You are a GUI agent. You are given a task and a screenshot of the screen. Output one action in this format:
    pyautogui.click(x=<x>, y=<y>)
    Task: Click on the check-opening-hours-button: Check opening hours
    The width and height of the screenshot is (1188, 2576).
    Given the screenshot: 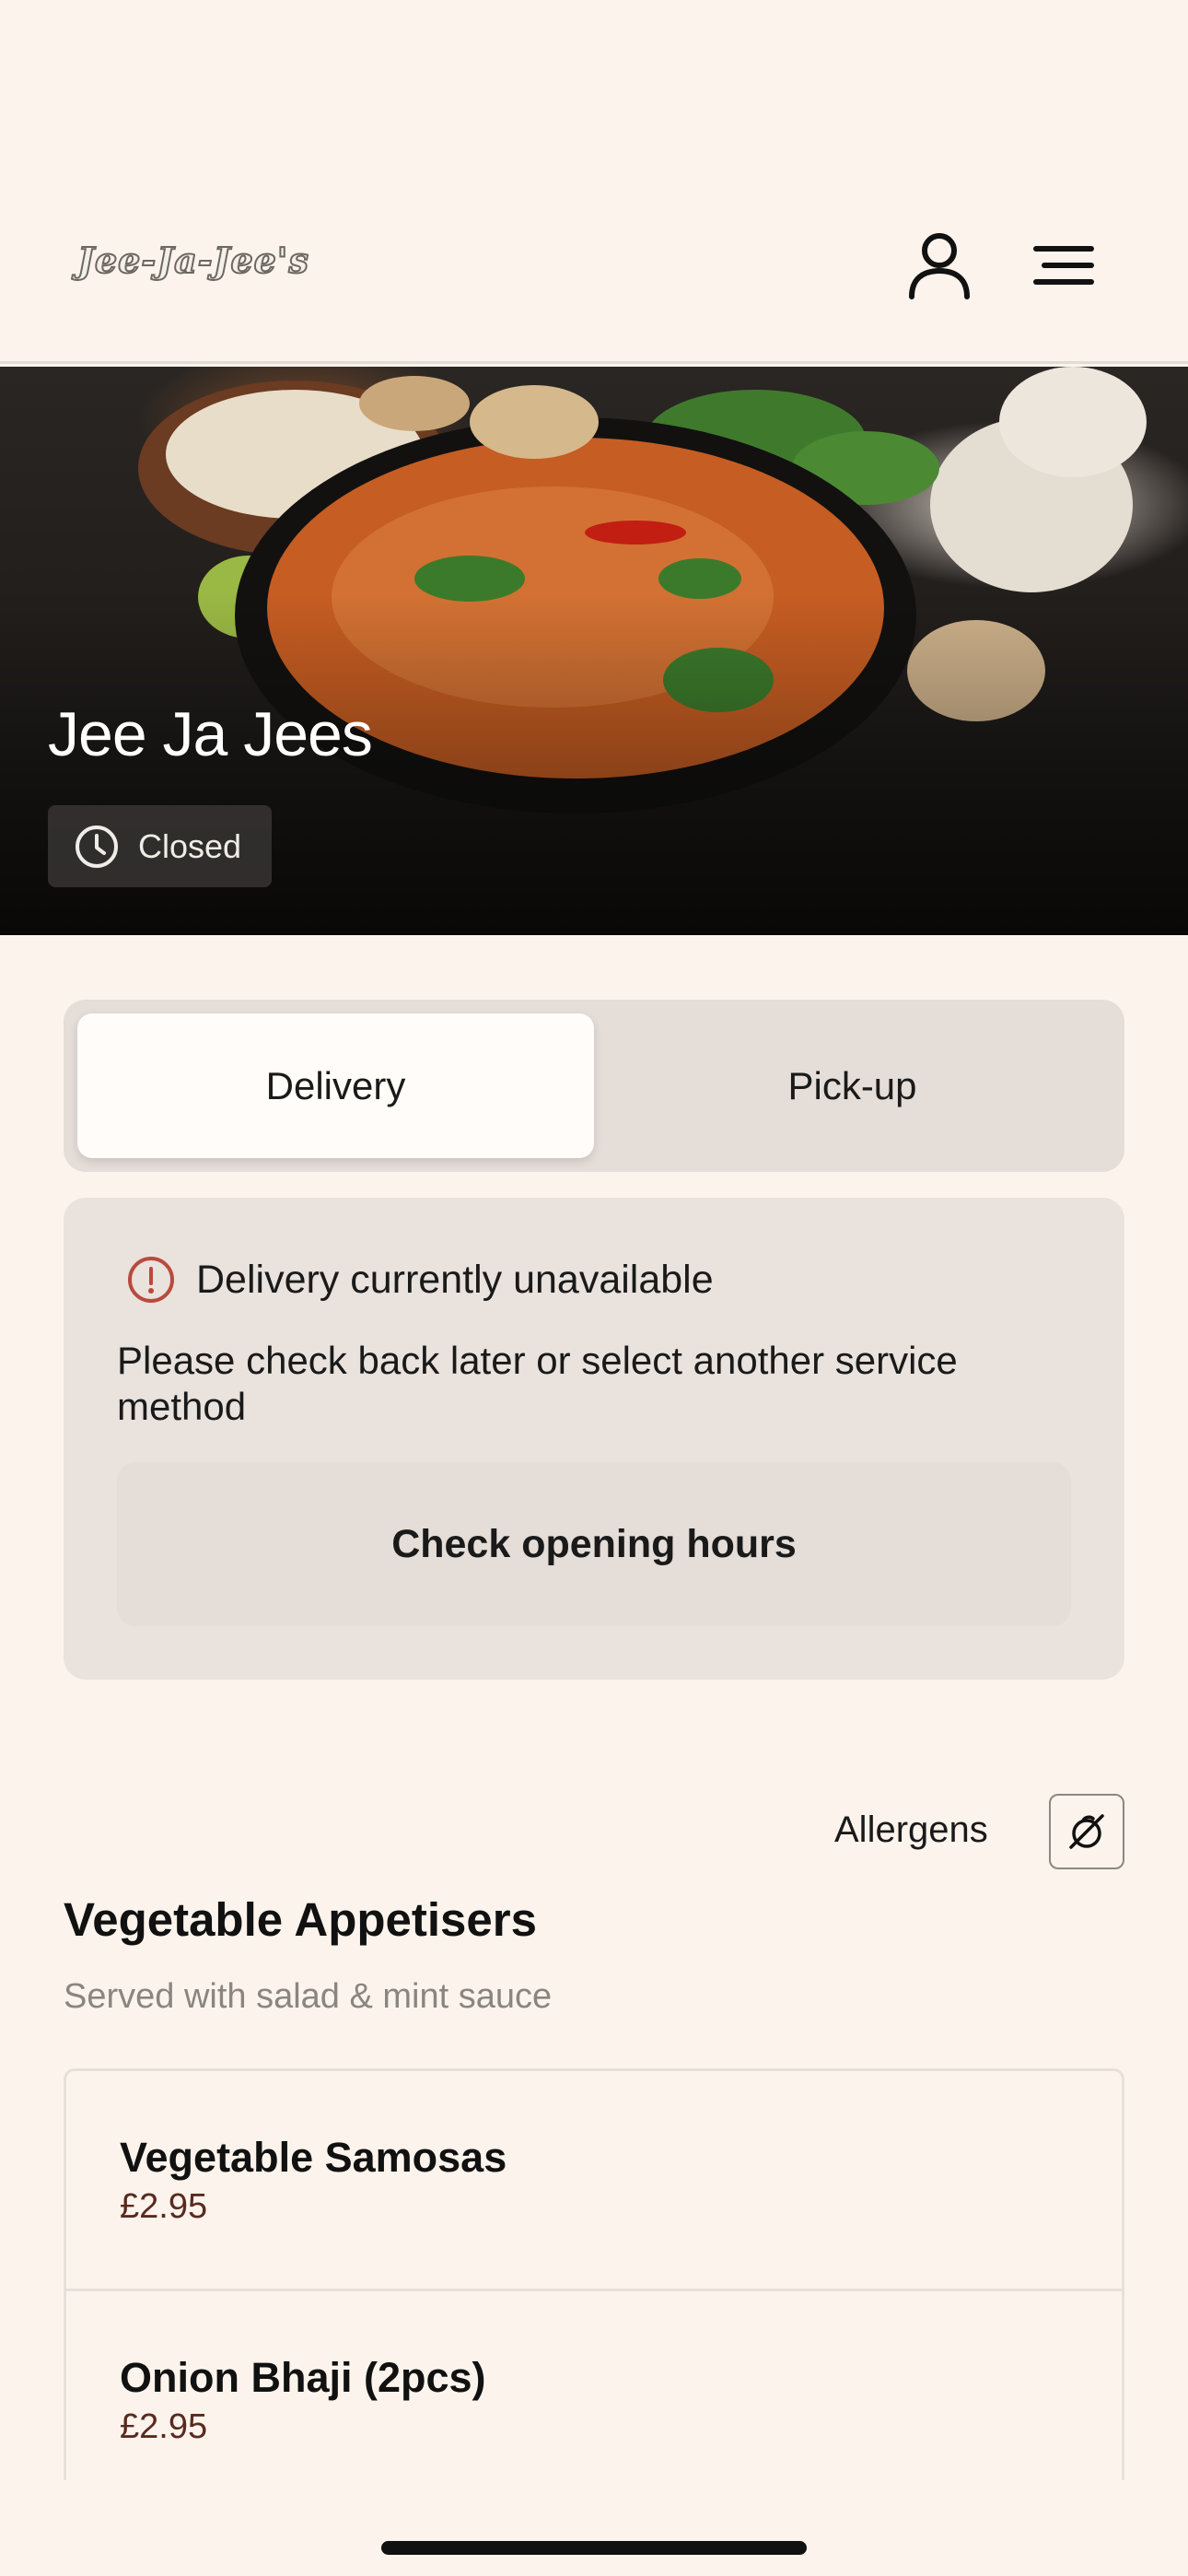 What is the action you would take?
    pyautogui.click(x=594, y=1544)
    